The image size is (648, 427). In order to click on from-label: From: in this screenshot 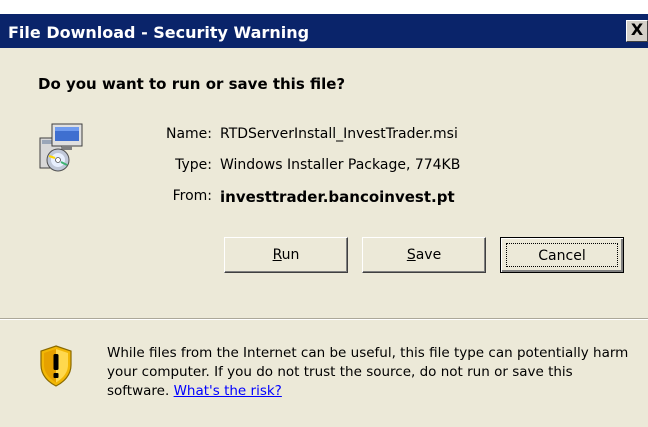, I will do `click(192, 196)`.